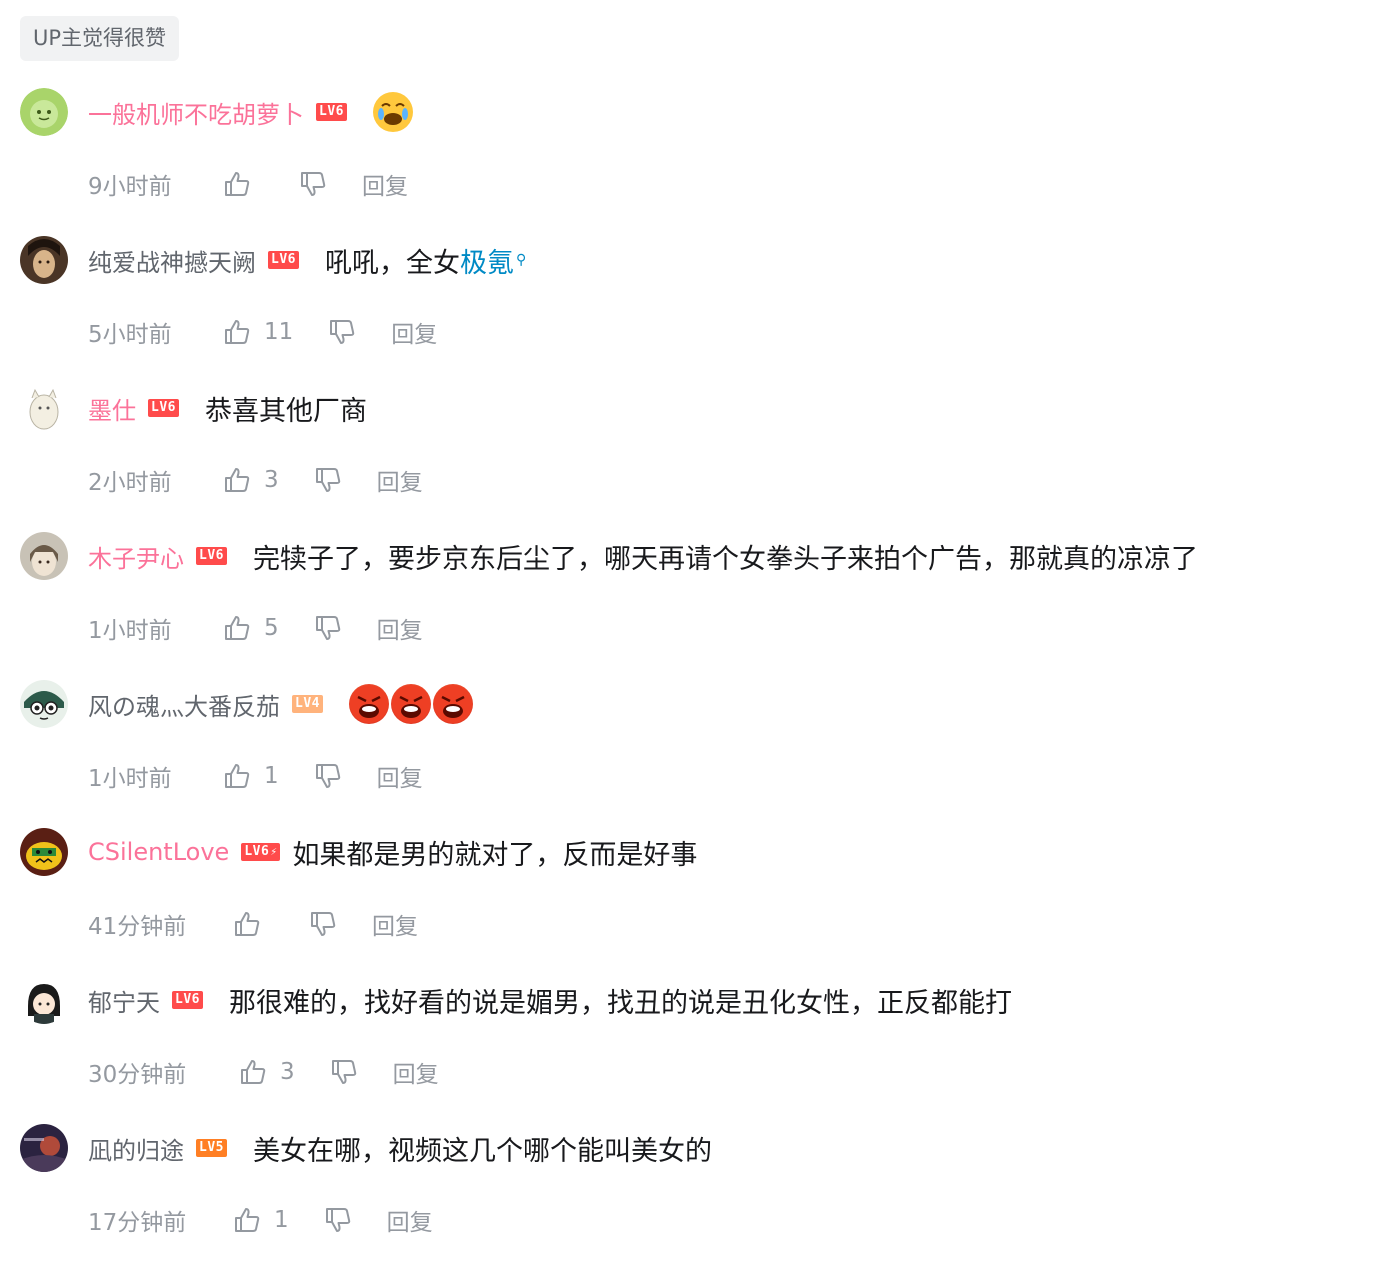 This screenshot has width=1382, height=1272. What do you see at coordinates (196, 112) in the screenshot?
I see `username: 一般机师不吃胡萝卜` at bounding box center [196, 112].